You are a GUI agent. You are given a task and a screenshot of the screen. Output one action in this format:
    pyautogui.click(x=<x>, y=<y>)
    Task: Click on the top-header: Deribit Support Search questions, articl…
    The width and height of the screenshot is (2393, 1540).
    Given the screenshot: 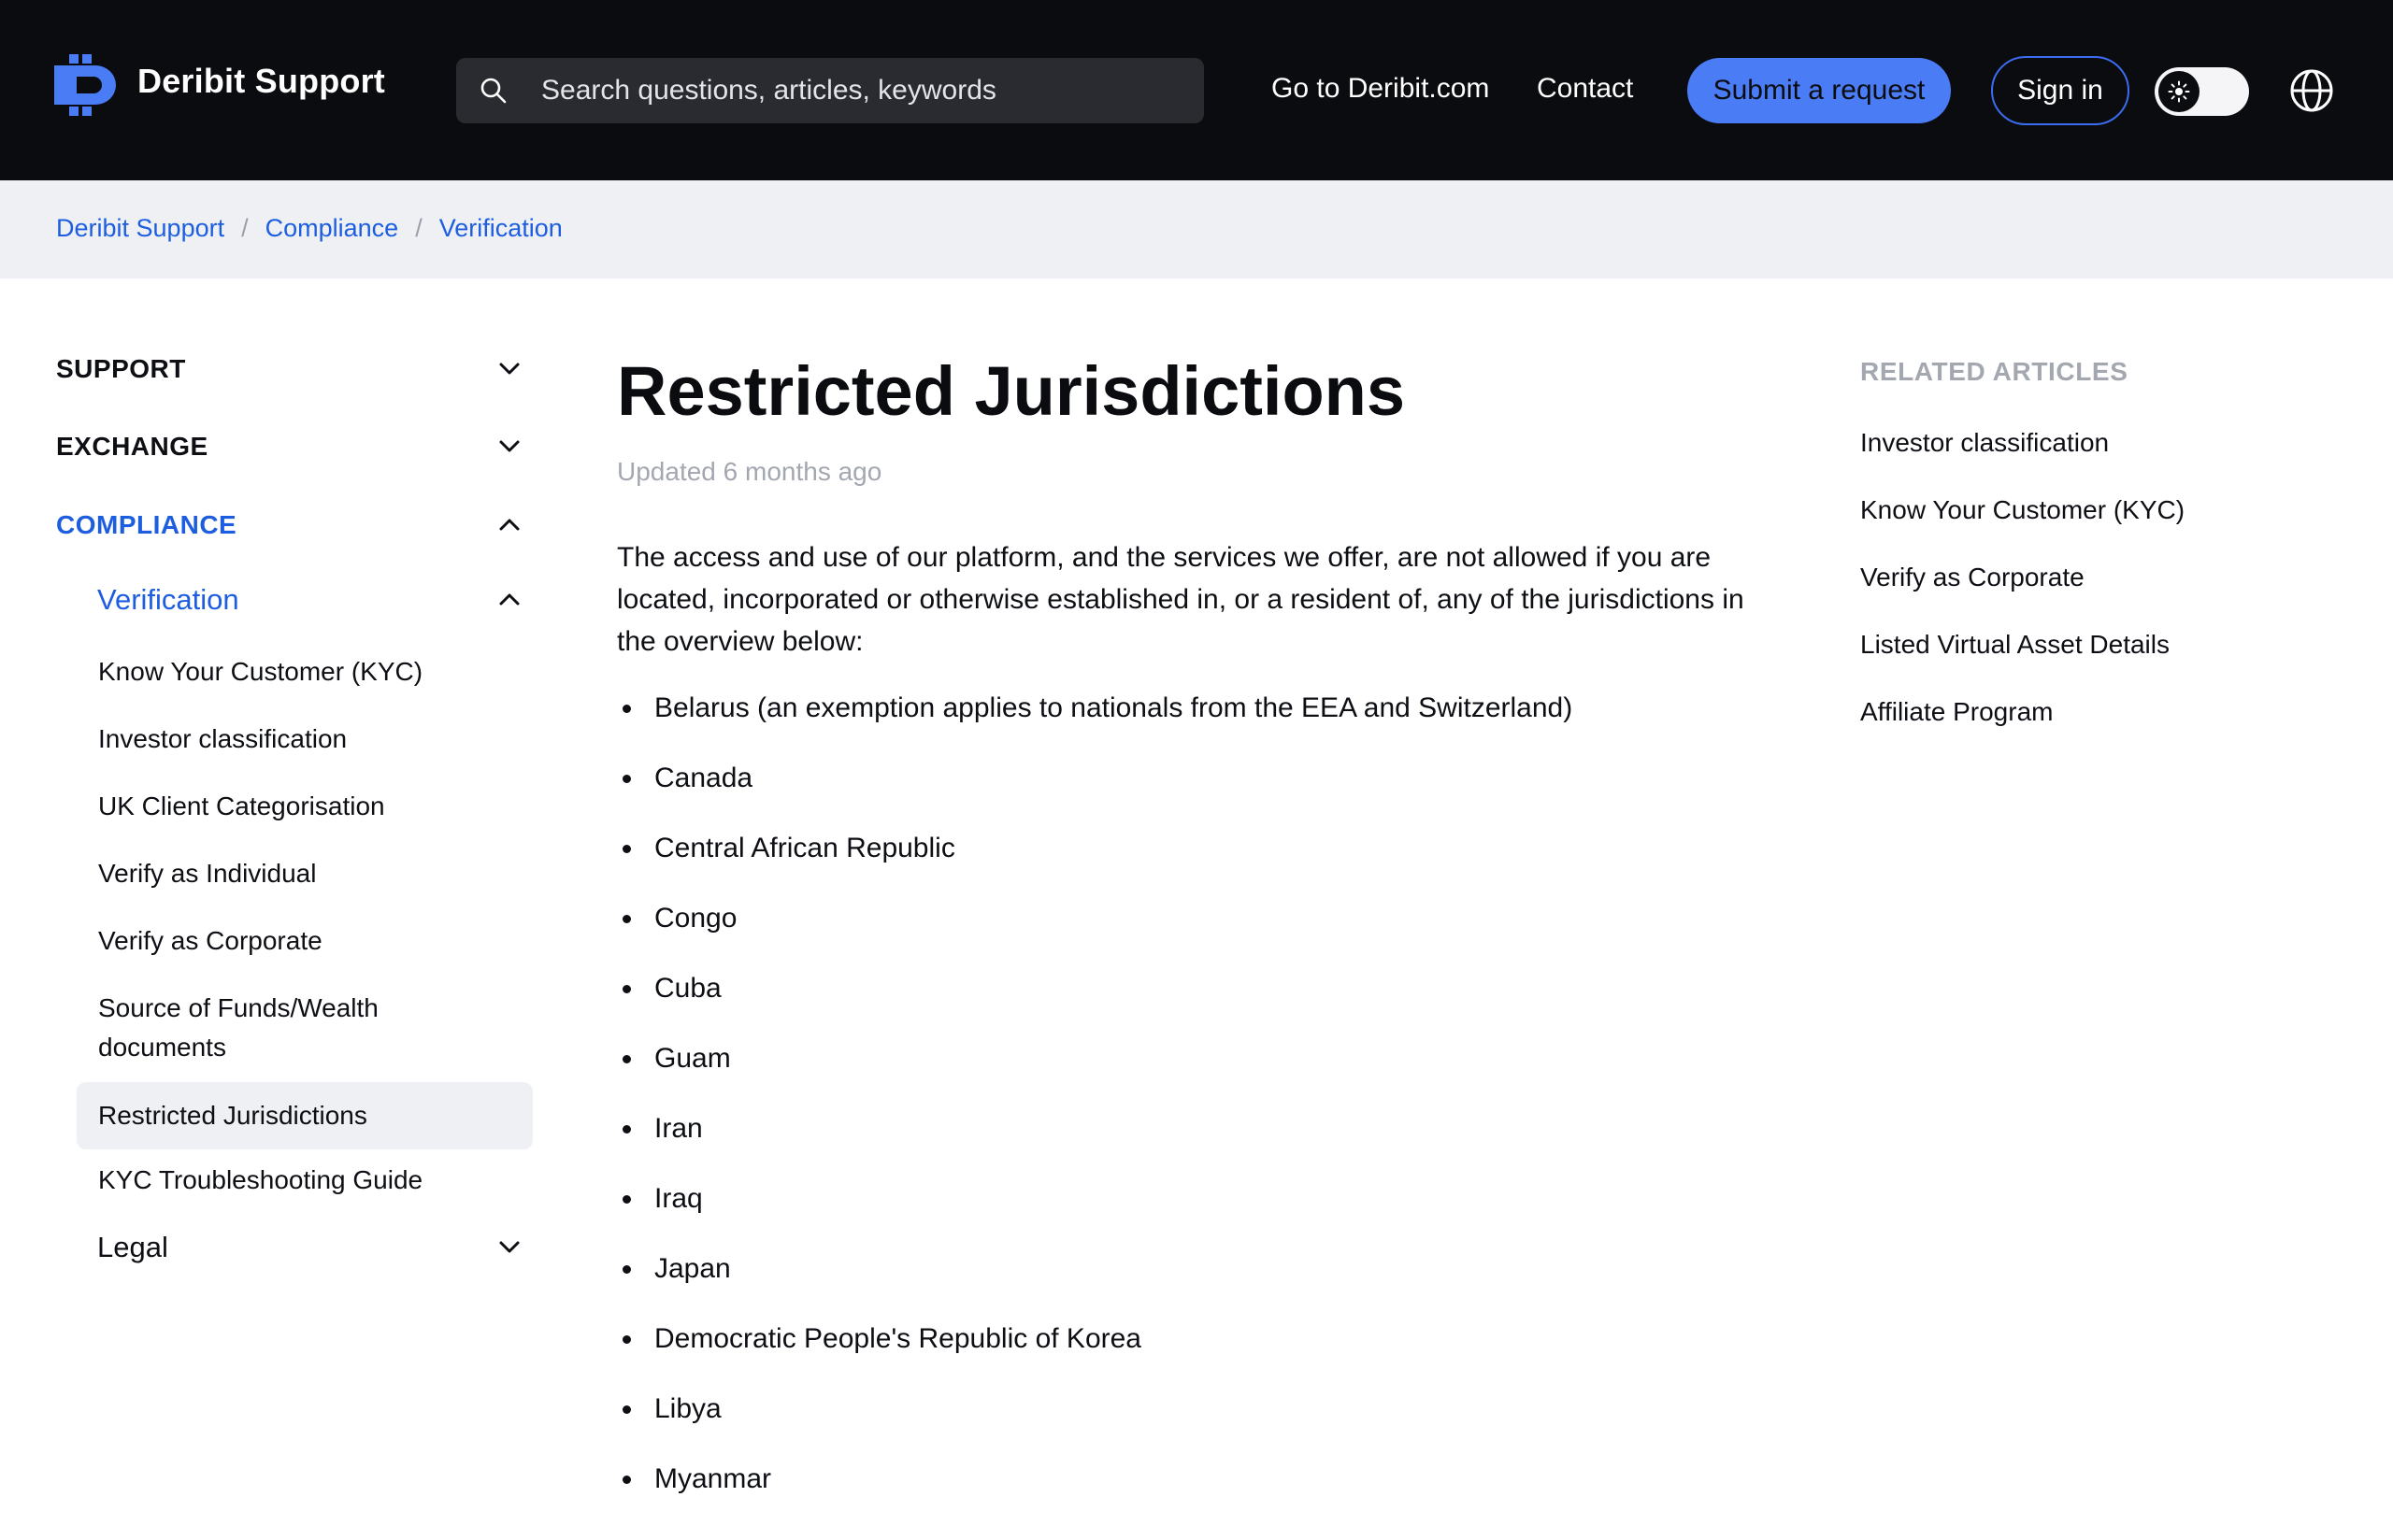 What is the action you would take?
    pyautogui.click(x=1196, y=90)
    